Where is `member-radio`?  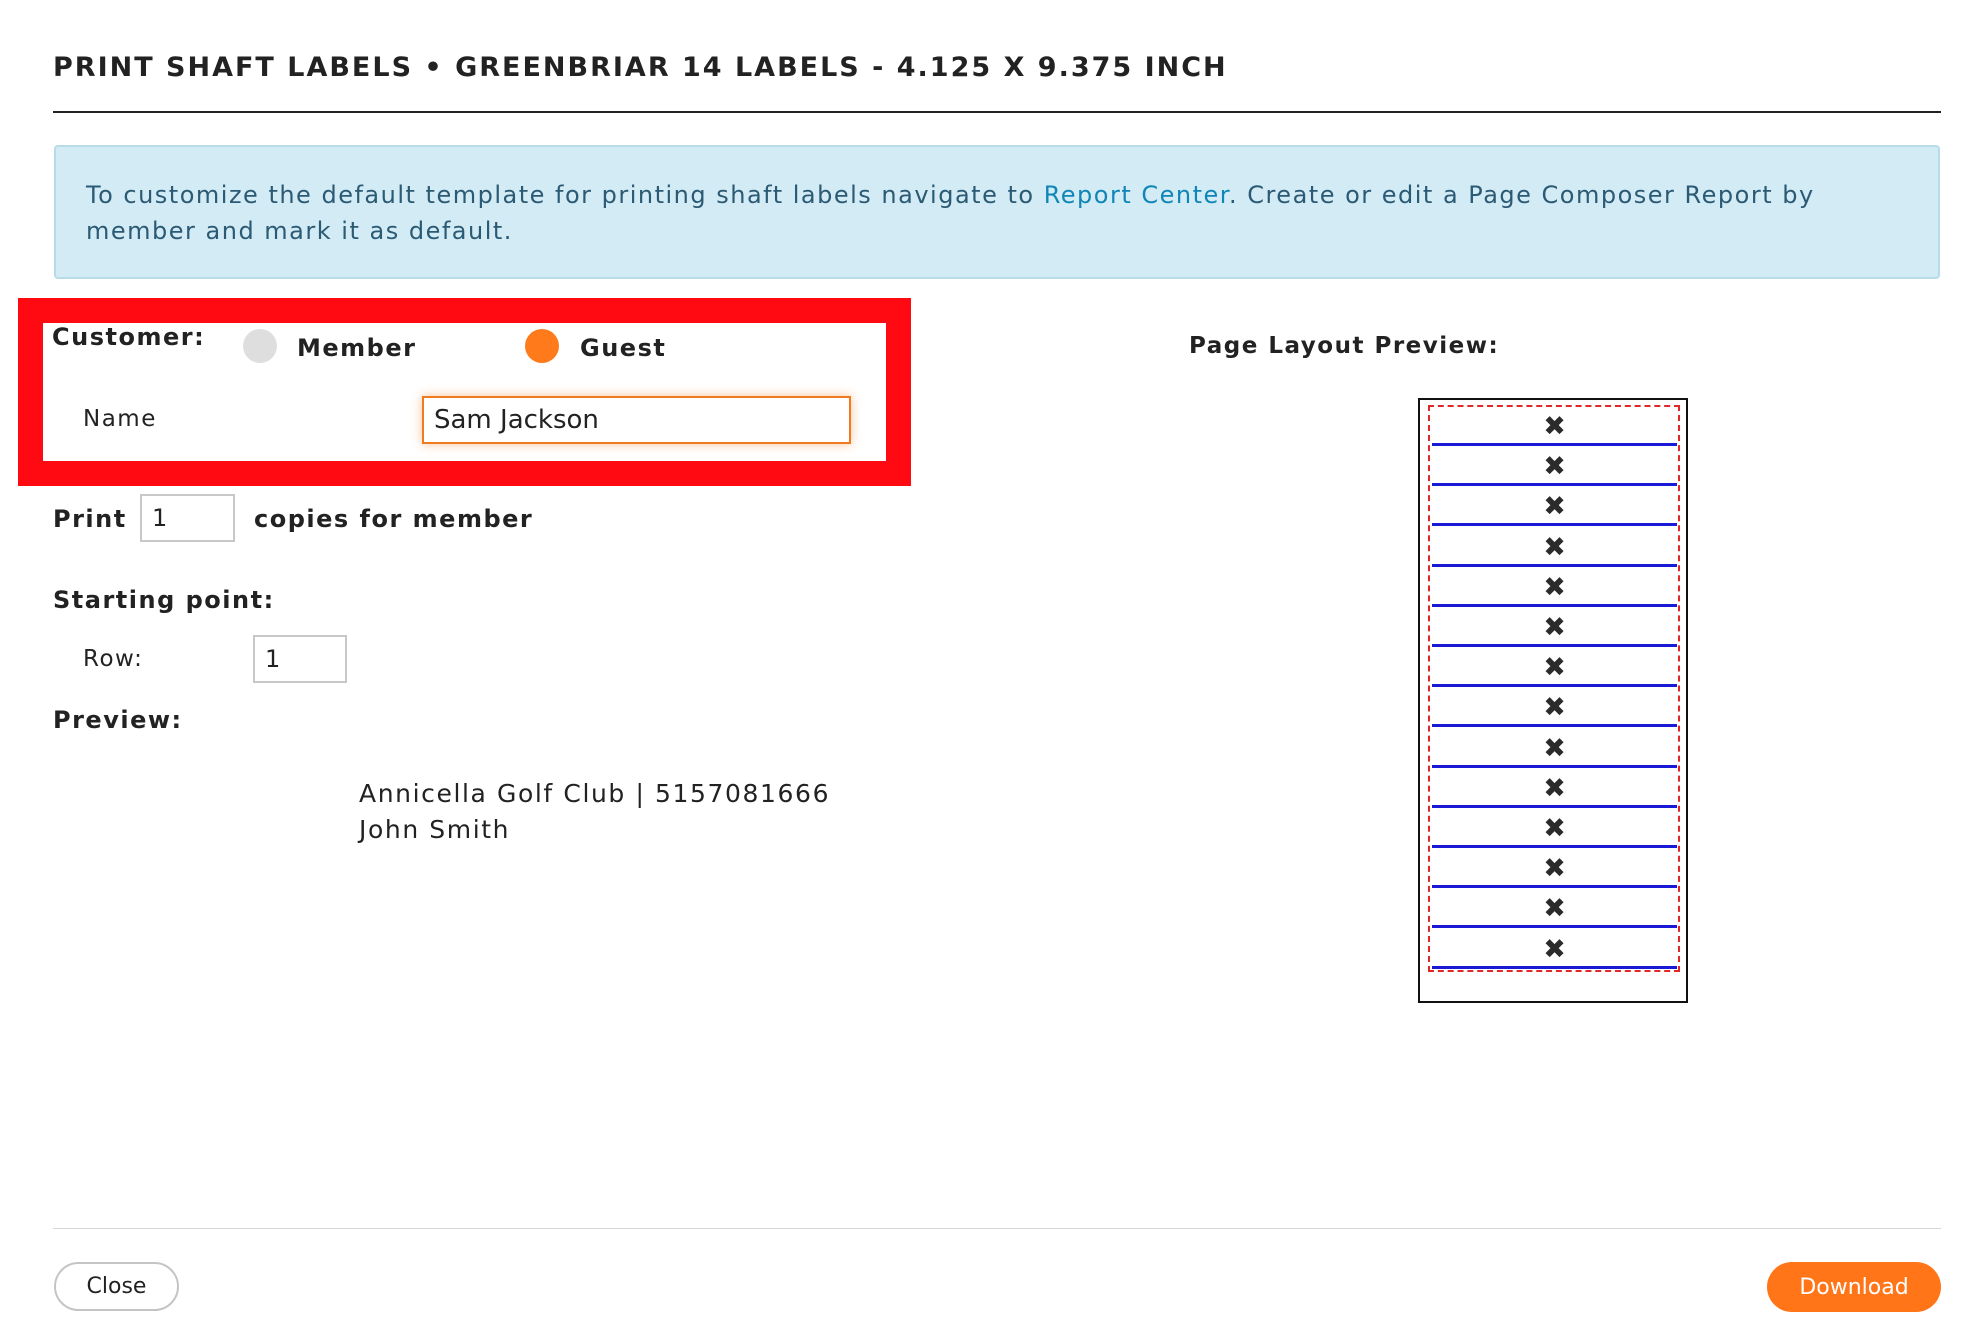 member-radio is located at coordinates (260, 346).